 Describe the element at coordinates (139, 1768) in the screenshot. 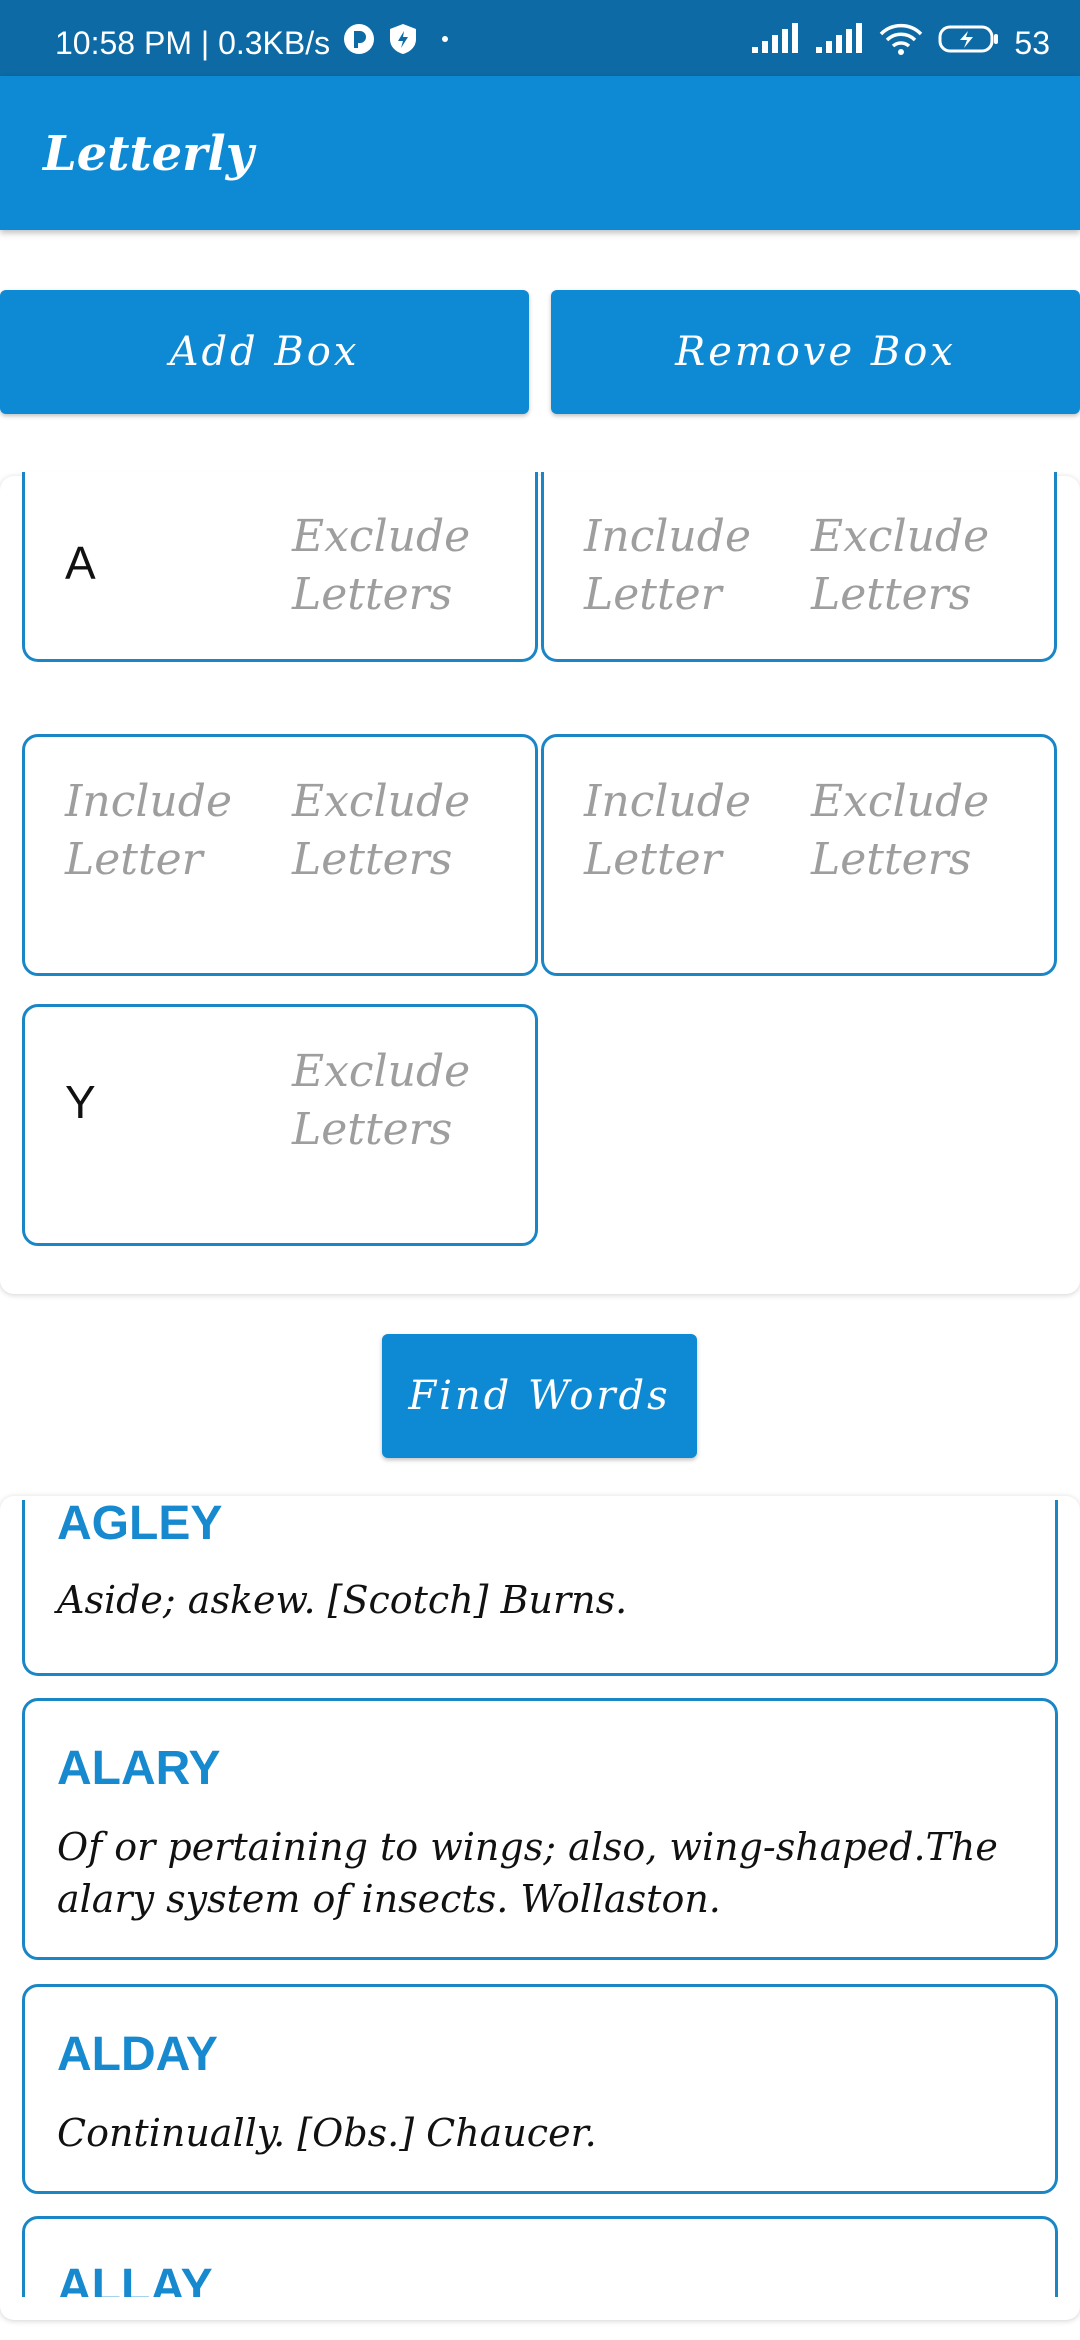

I see `result-word: ALARY` at that location.